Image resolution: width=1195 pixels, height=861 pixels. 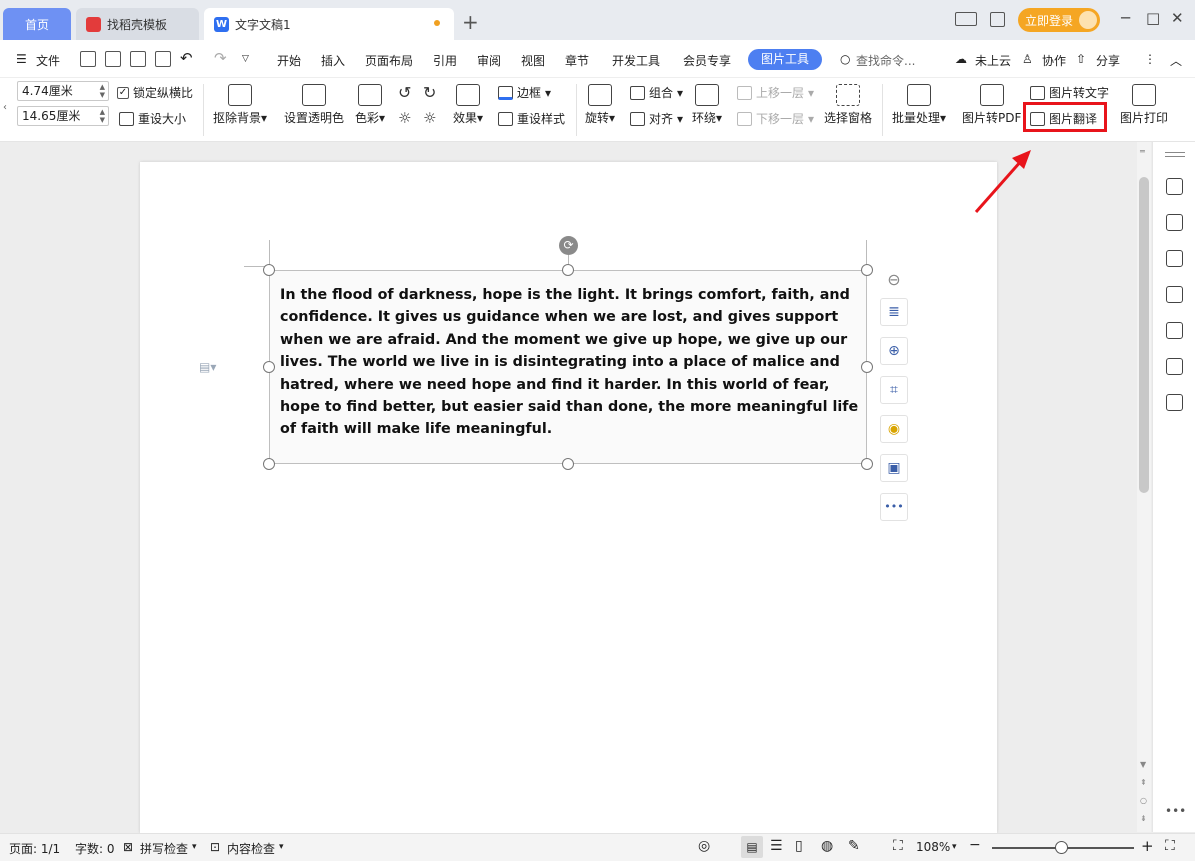 What do you see at coordinates (636, 60) in the screenshot?
I see `menu-developer: 开发工具` at bounding box center [636, 60].